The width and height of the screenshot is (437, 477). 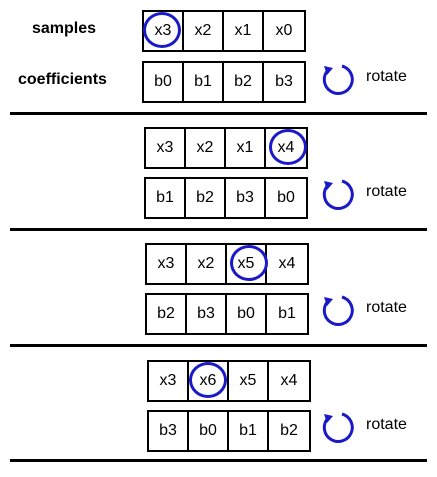 I want to click on coefficients-row-3: b2 b3 b0 b1, so click(x=227, y=314).